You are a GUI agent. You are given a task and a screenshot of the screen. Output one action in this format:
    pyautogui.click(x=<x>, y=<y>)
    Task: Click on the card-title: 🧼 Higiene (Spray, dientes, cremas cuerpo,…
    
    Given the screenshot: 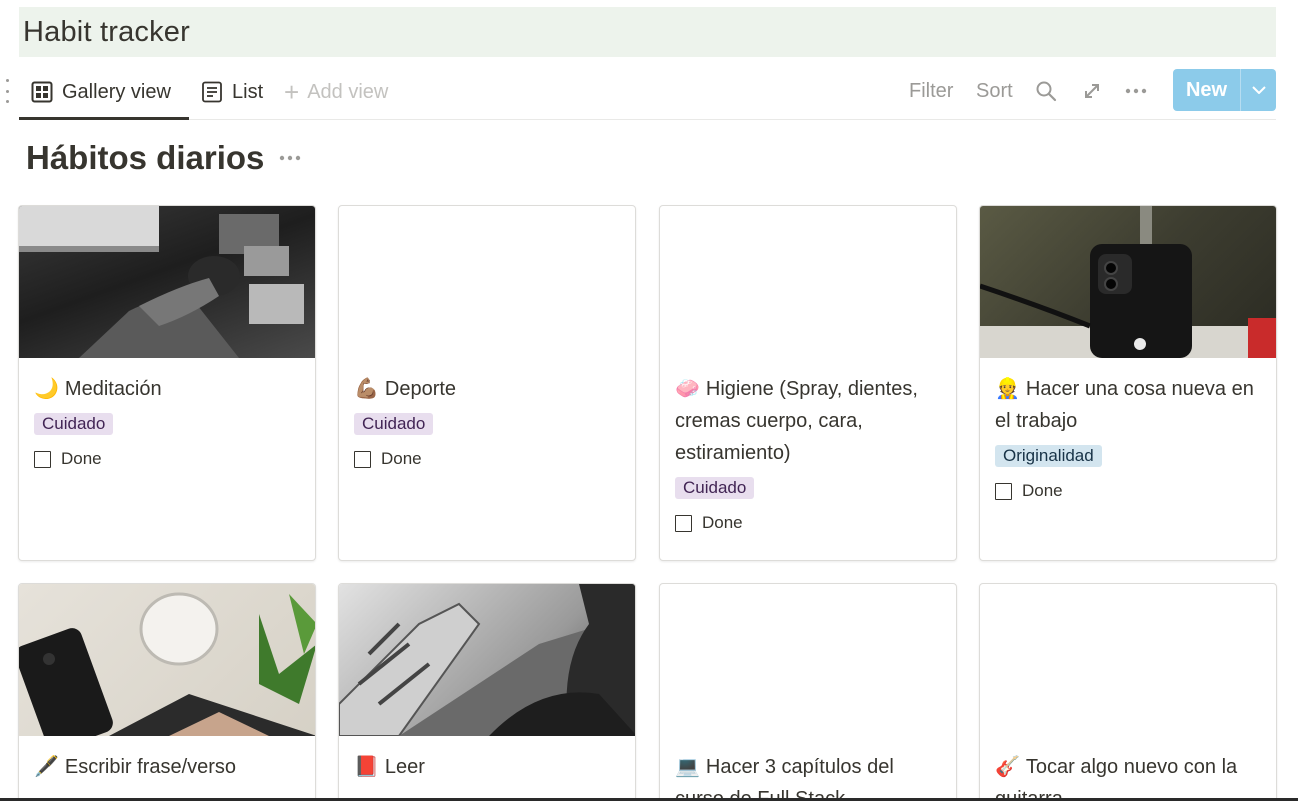 What is the action you would take?
    pyautogui.click(x=808, y=420)
    